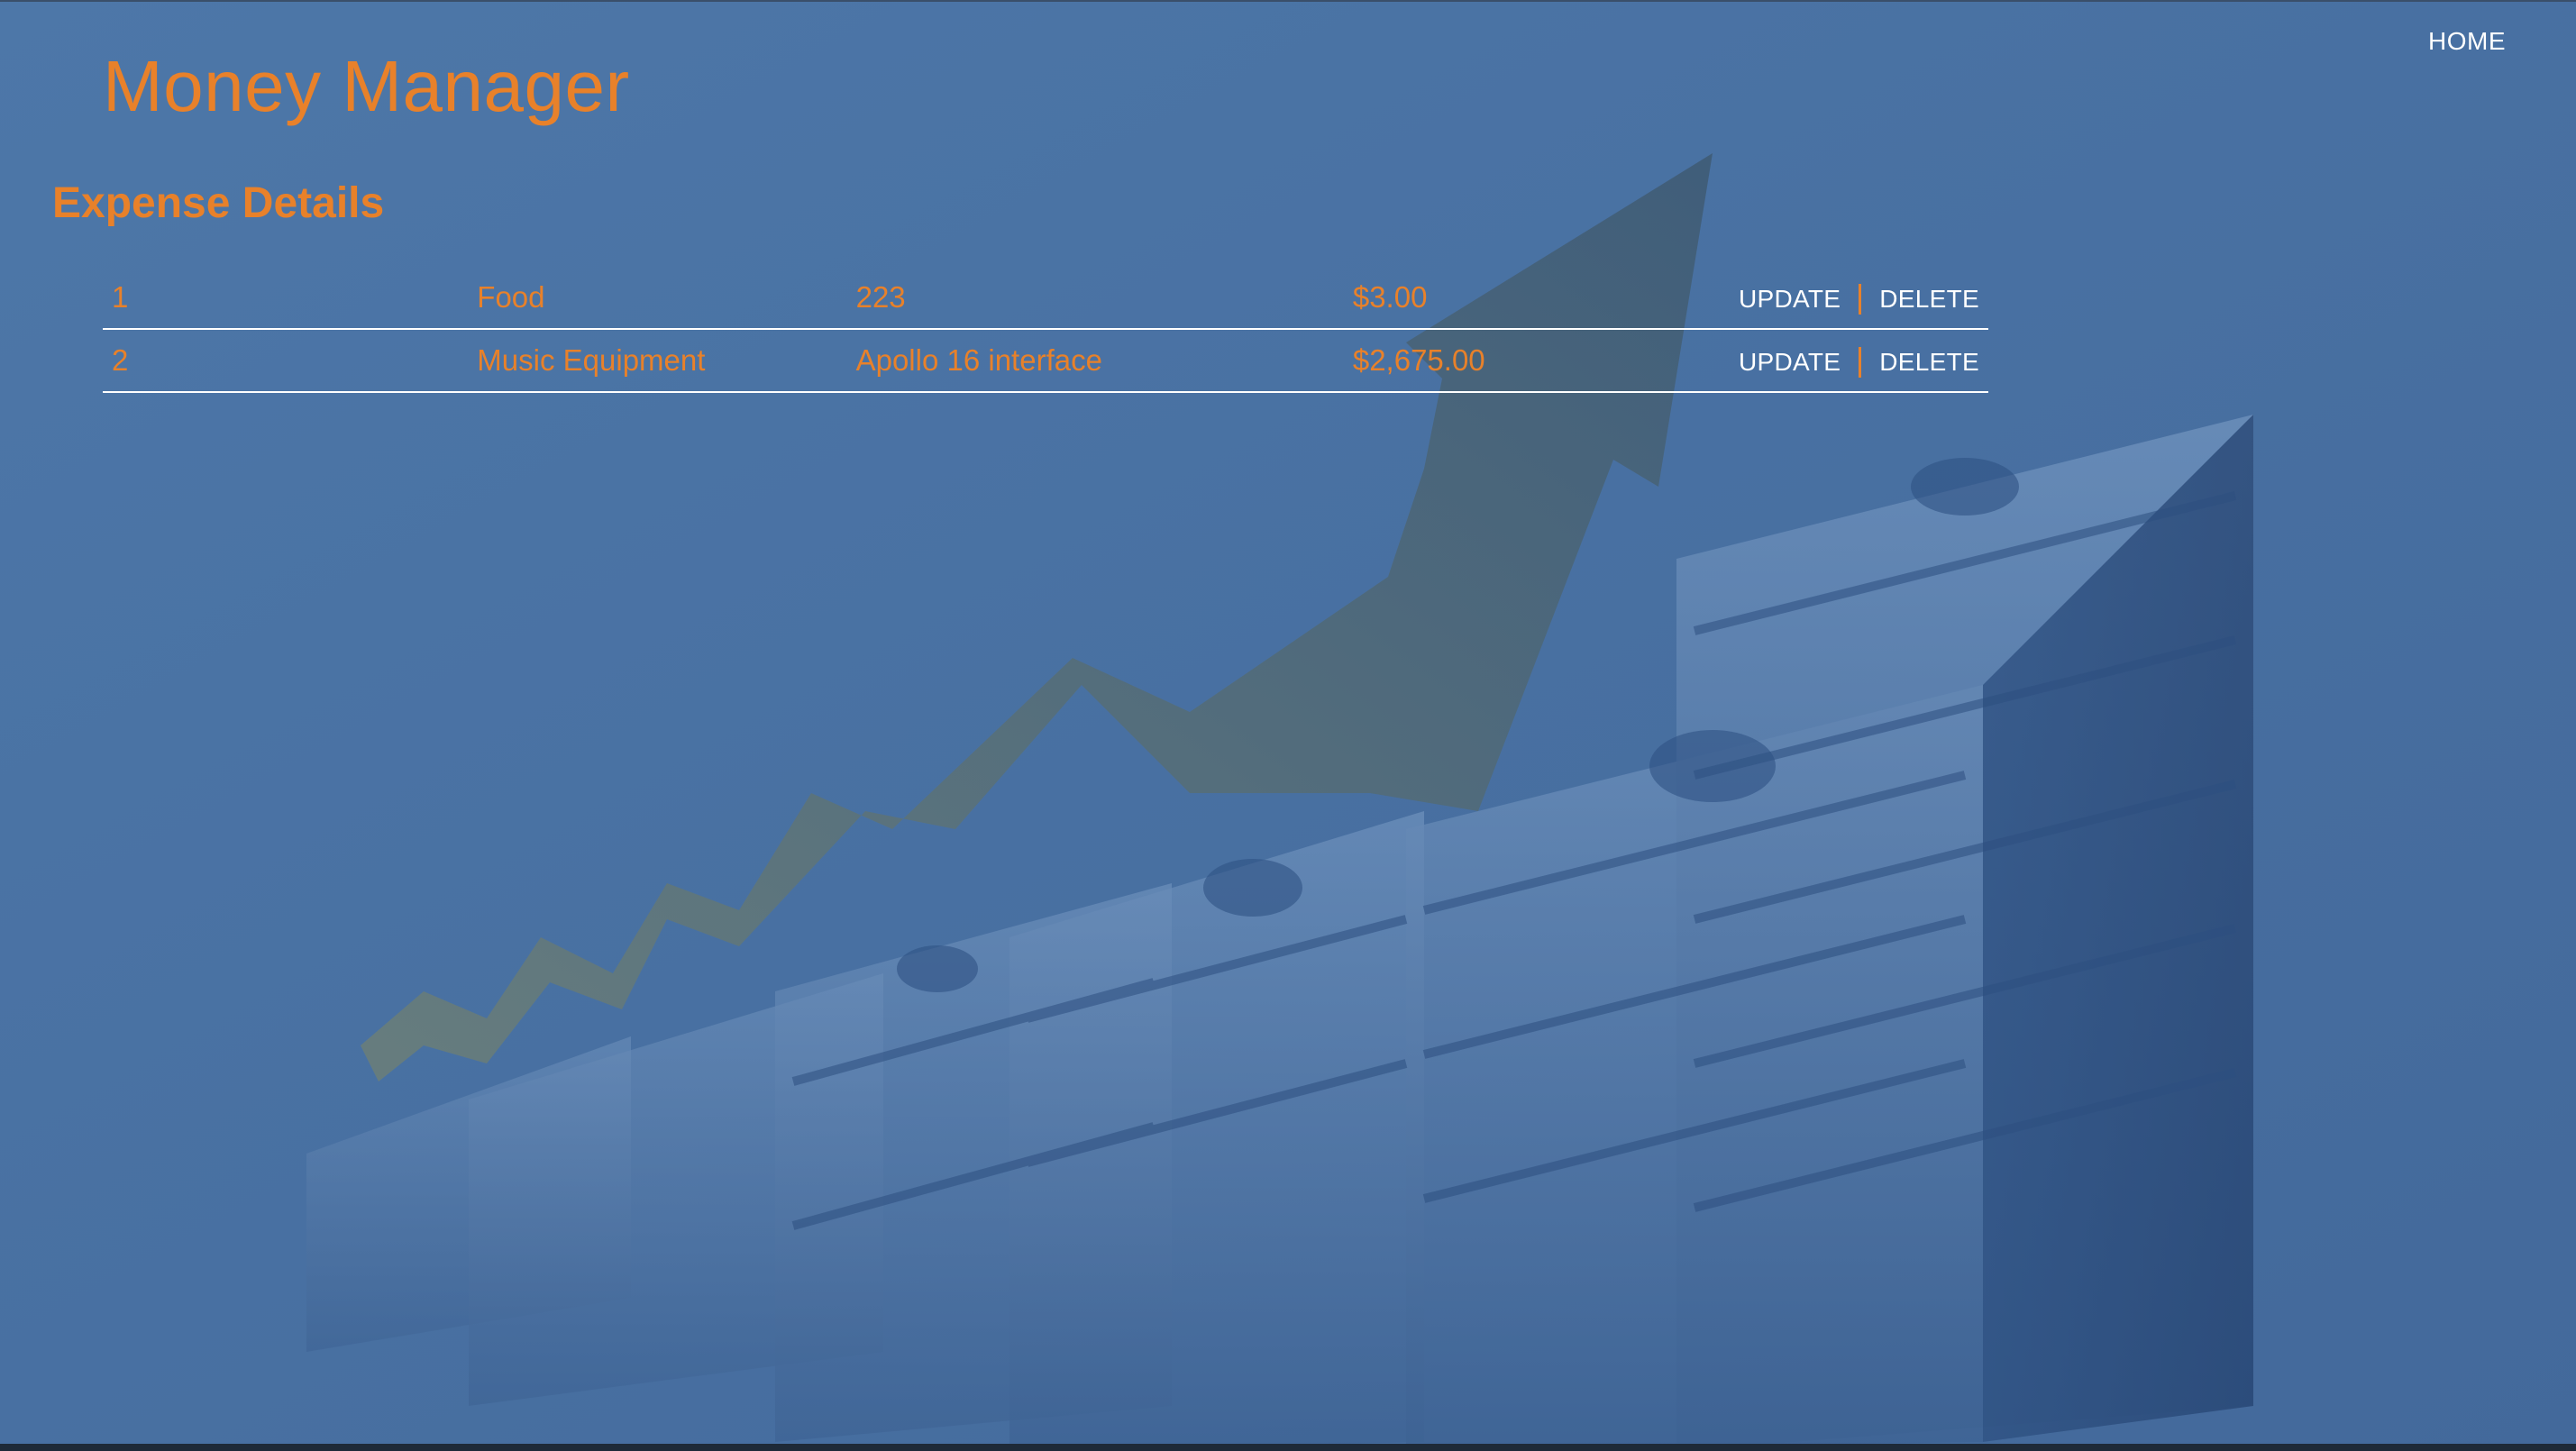 This screenshot has height=1451, width=2576. What do you see at coordinates (286, 298) in the screenshot?
I see `expense-id: 1` at bounding box center [286, 298].